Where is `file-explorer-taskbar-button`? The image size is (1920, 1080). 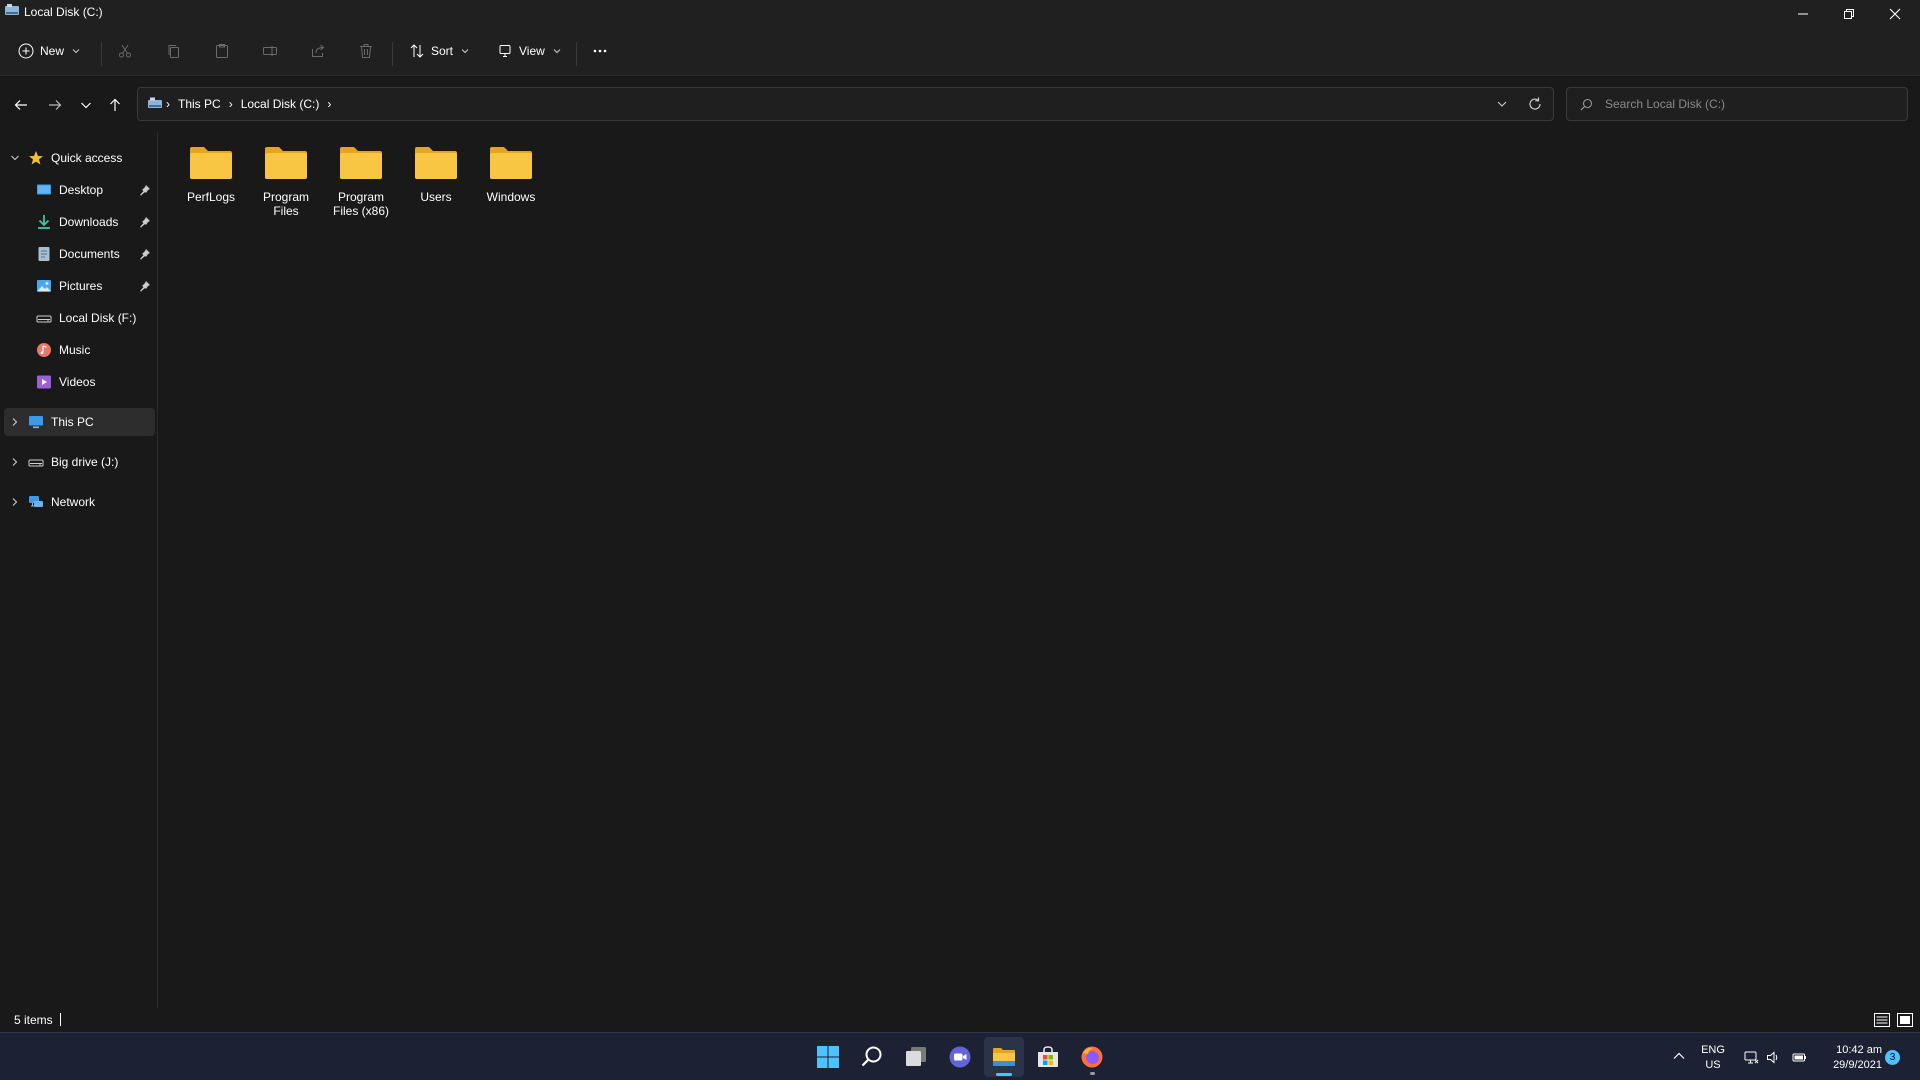 file-explorer-taskbar-button is located at coordinates (1004, 1057).